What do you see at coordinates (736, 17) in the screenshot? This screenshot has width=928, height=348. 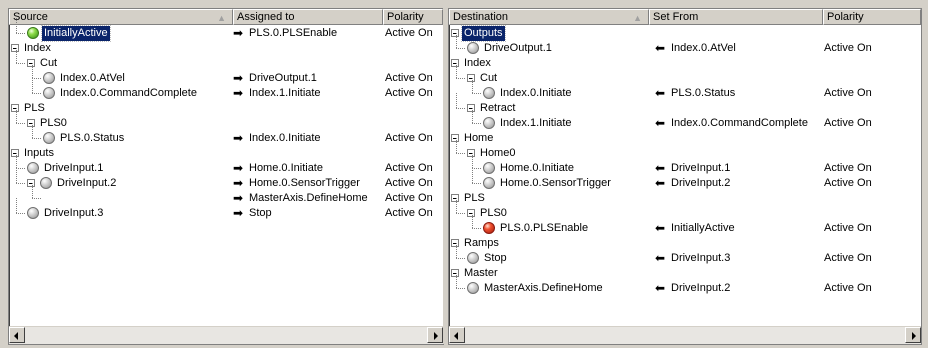 I see `column-header-set-from: Set From` at bounding box center [736, 17].